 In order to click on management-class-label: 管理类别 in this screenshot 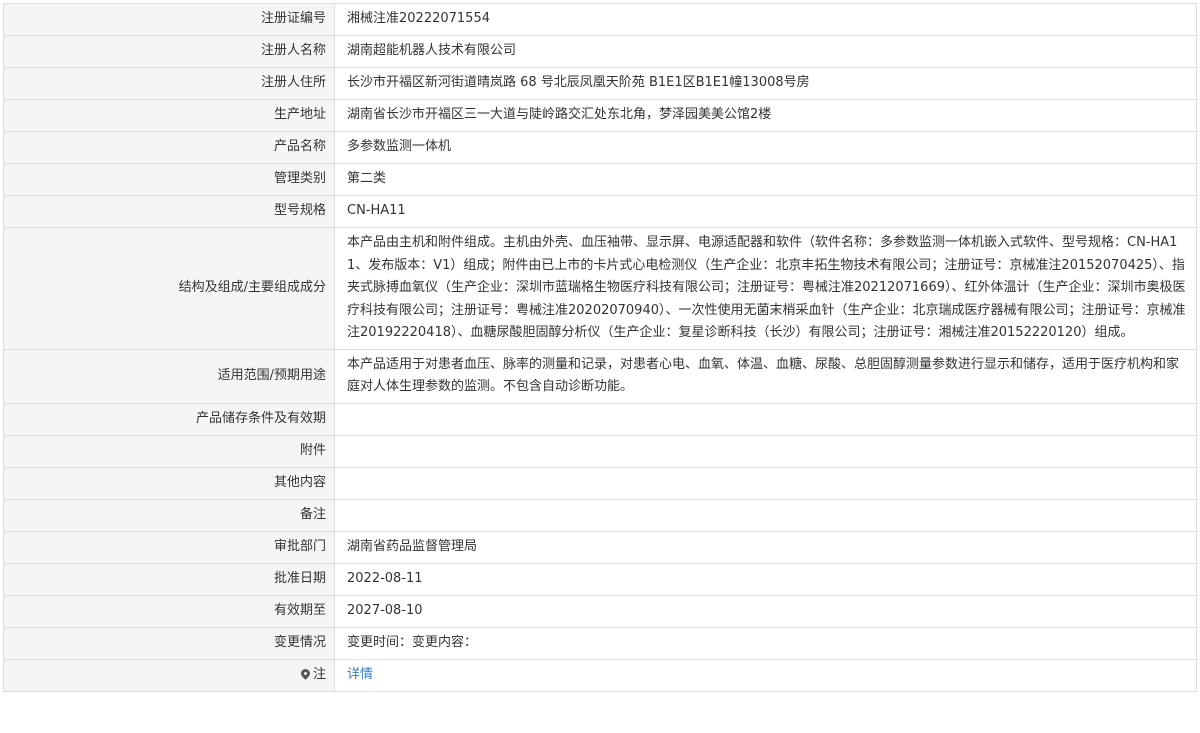, I will do `click(169, 179)`.